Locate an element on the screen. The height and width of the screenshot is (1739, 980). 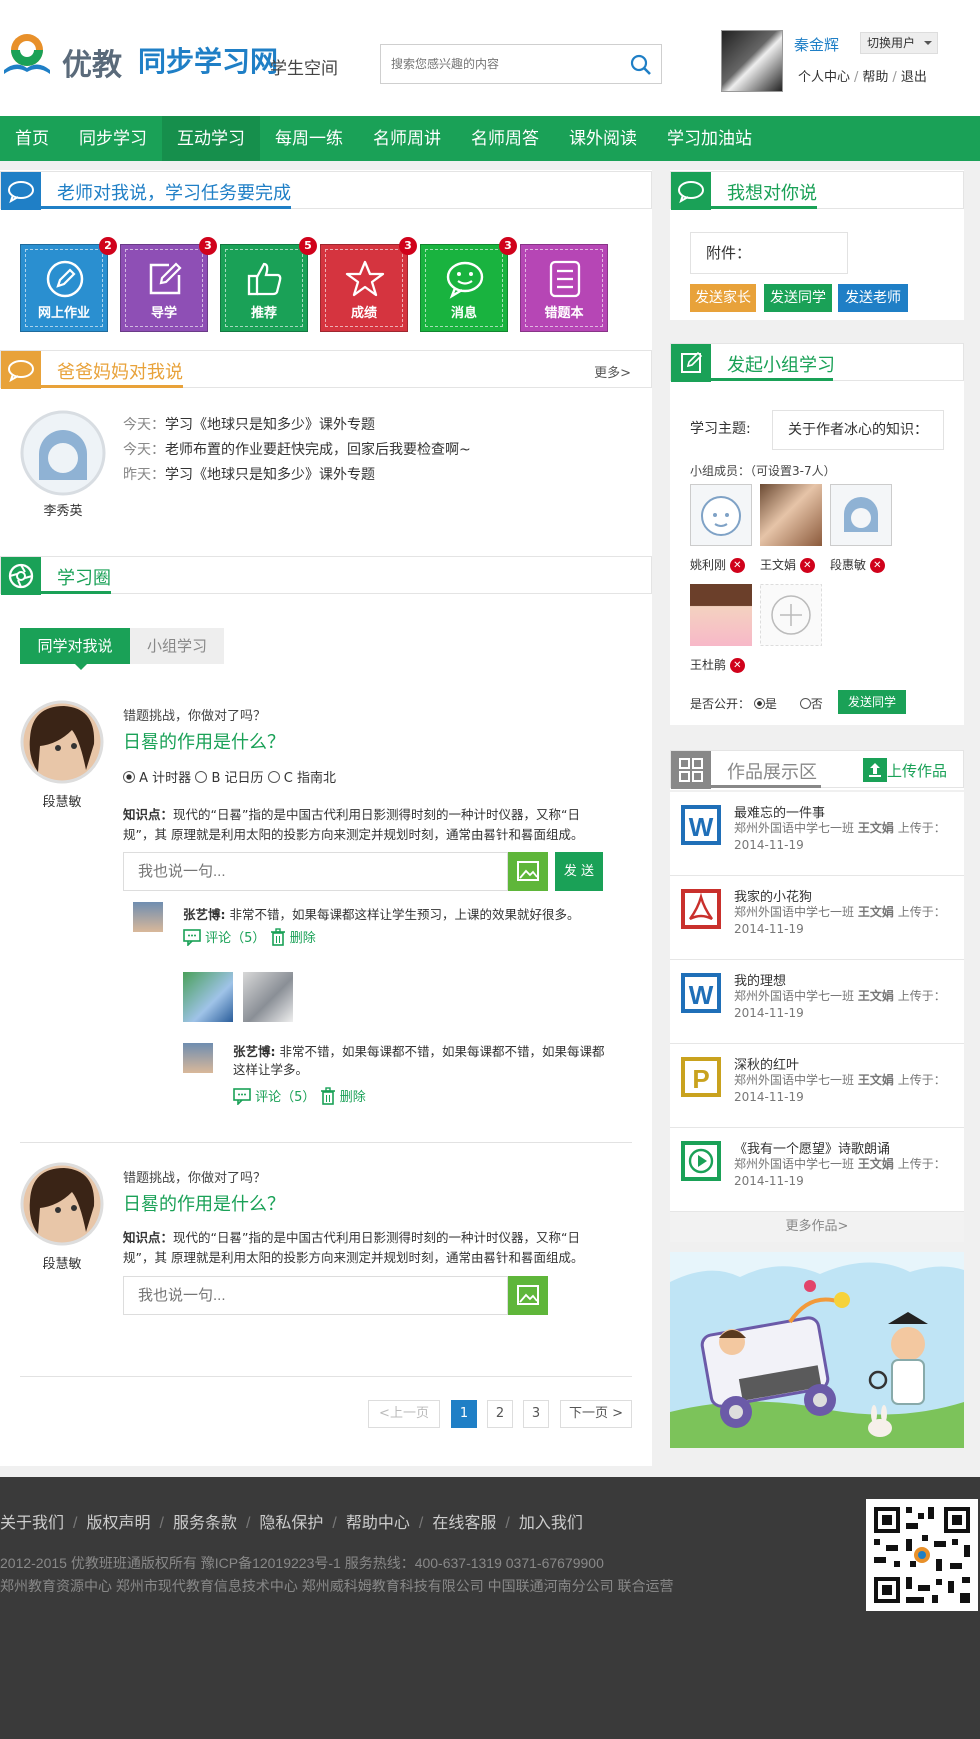
page-2-button: 2 is located at coordinates (500, 1414).